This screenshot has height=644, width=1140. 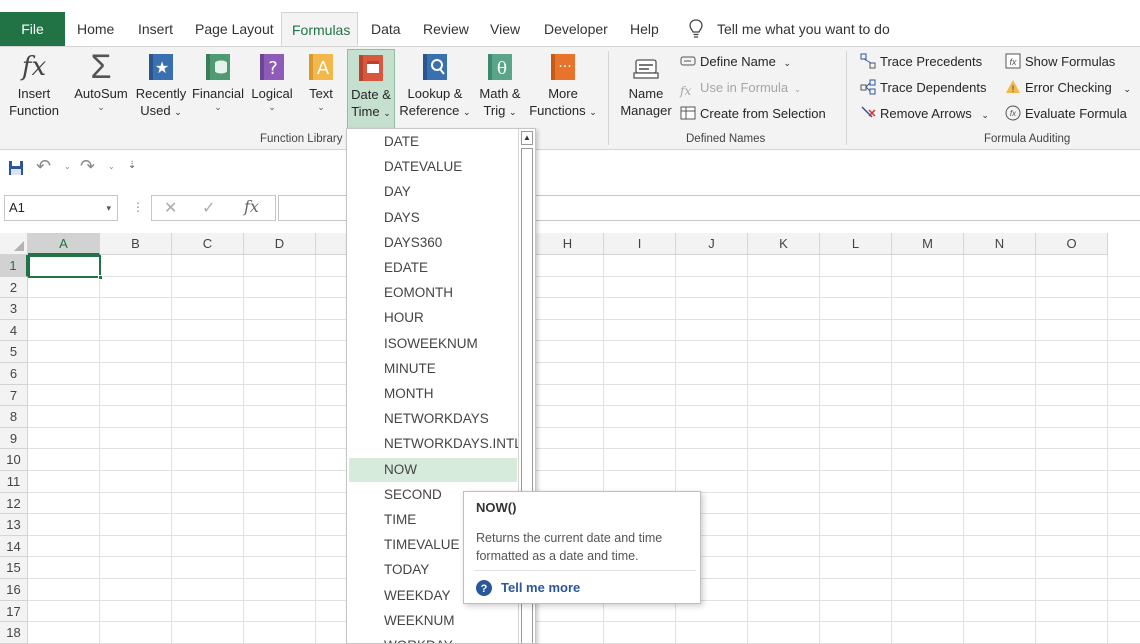 I want to click on row-header: 2, so click(x=14, y=287).